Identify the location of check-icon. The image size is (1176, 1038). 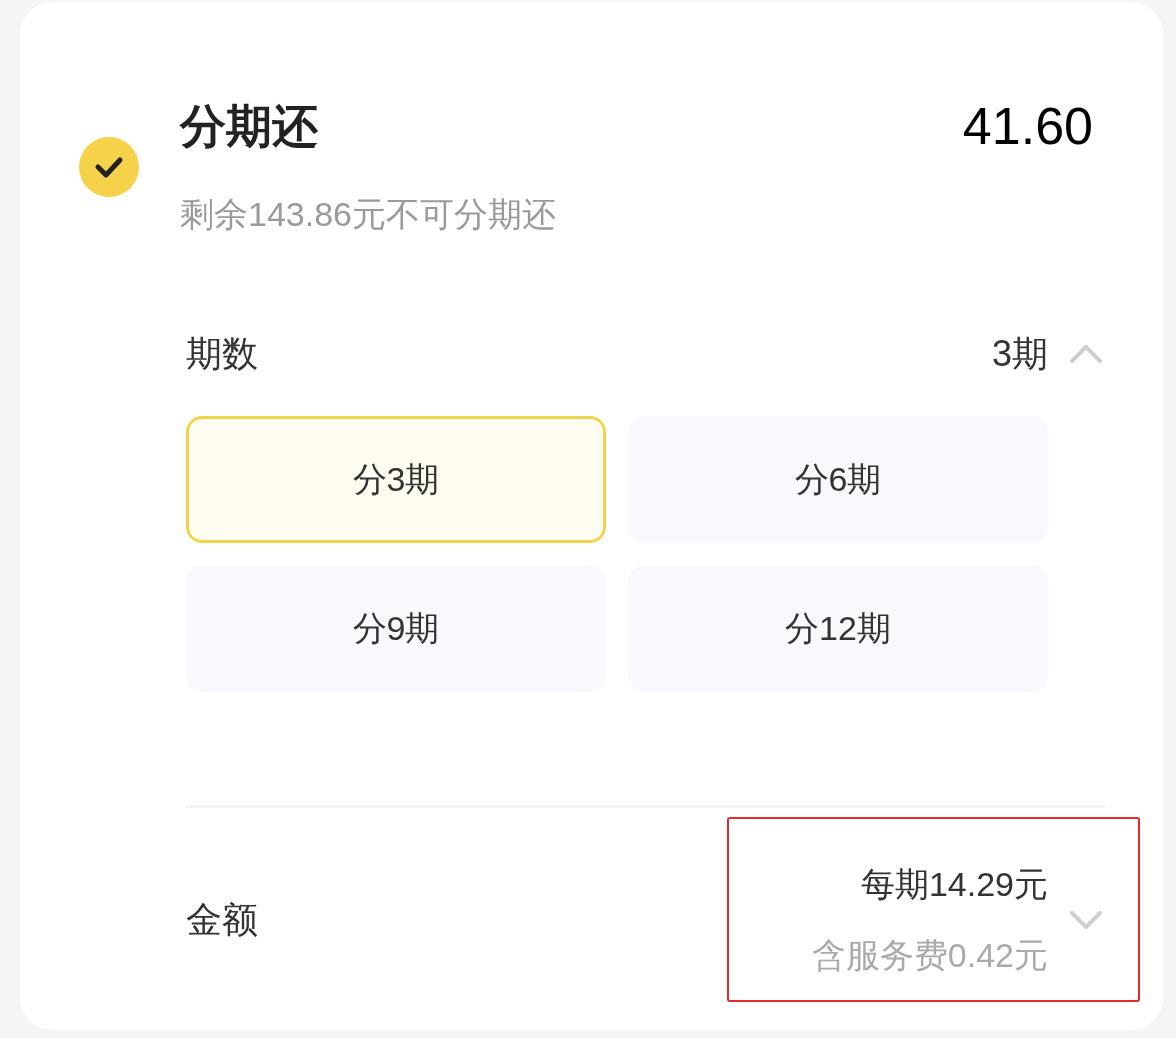
(109, 167).